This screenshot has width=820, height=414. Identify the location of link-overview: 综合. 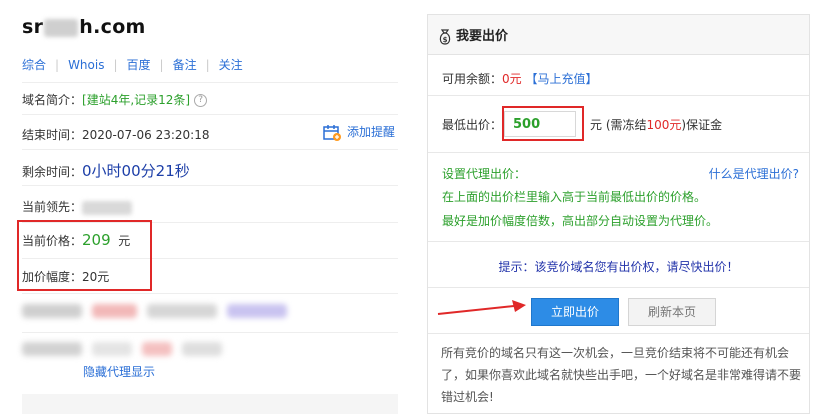
(34, 65).